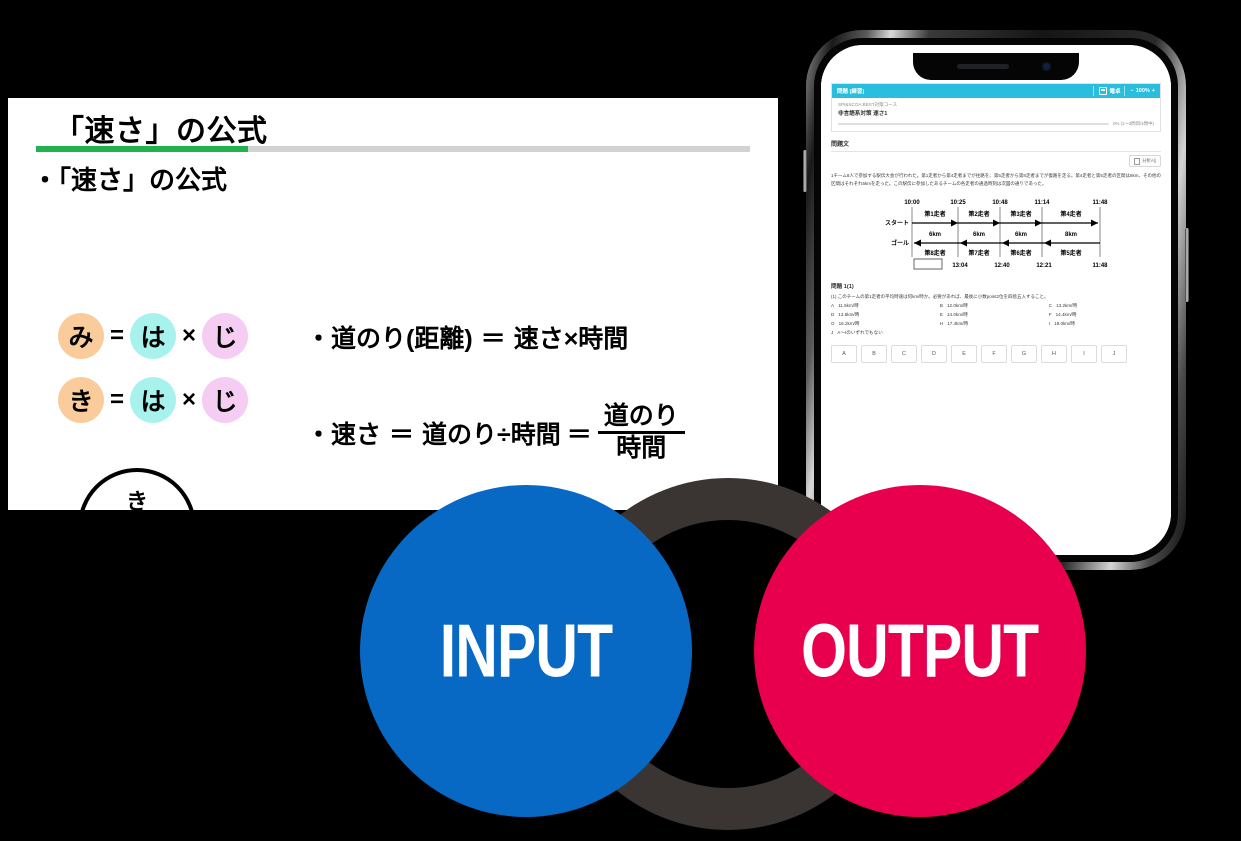 Image resolution: width=1241 pixels, height=841 pixels. What do you see at coordinates (941, 323) in the screenshot?
I see `option-h-letter: H` at bounding box center [941, 323].